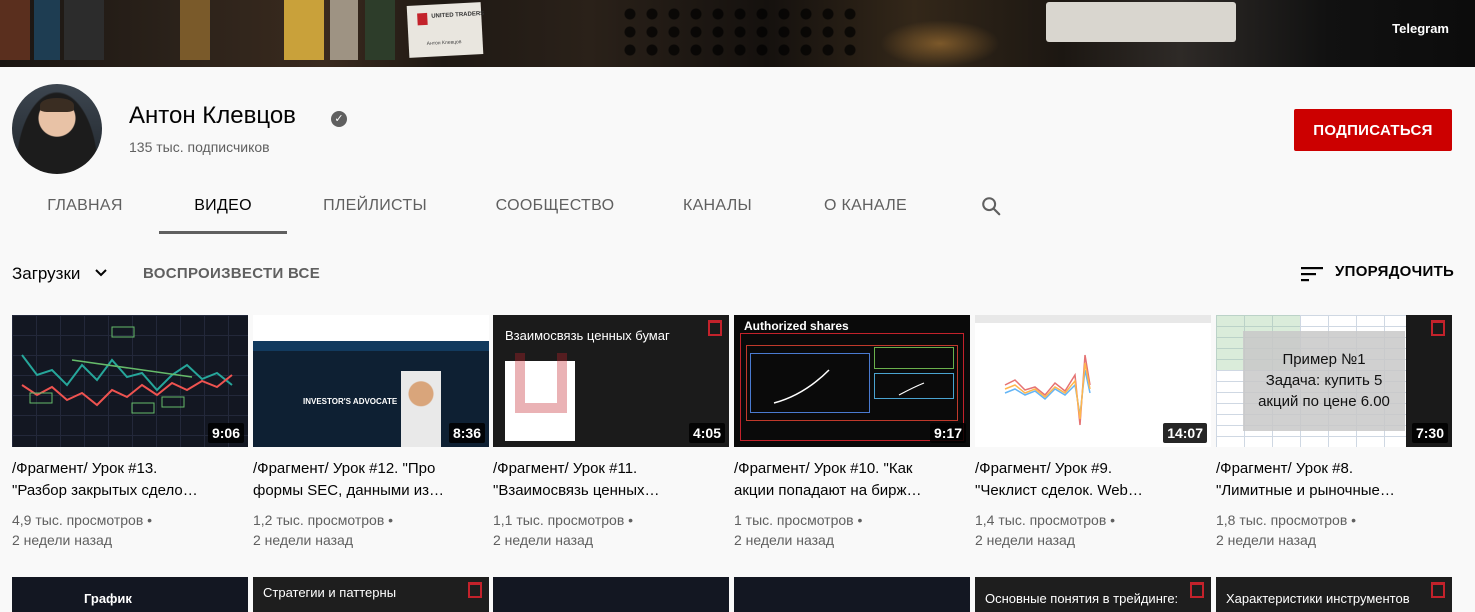 This screenshot has width=1475, height=612. I want to click on video-title-line: /Фрагмент/ Урок #9., so click(1043, 468).